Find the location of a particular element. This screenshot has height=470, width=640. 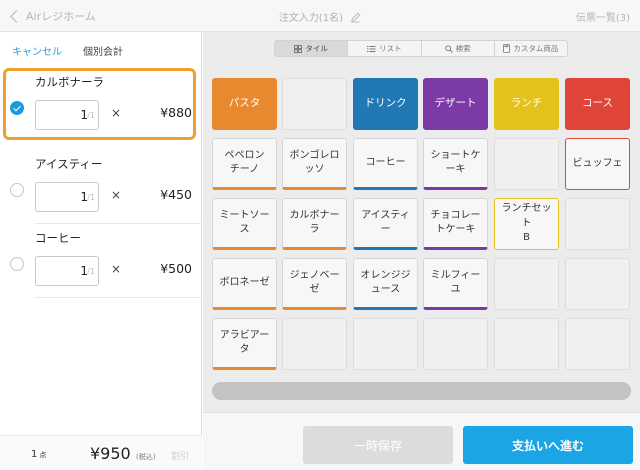

product-tile: ジェノベー ゼ is located at coordinates (314, 284).